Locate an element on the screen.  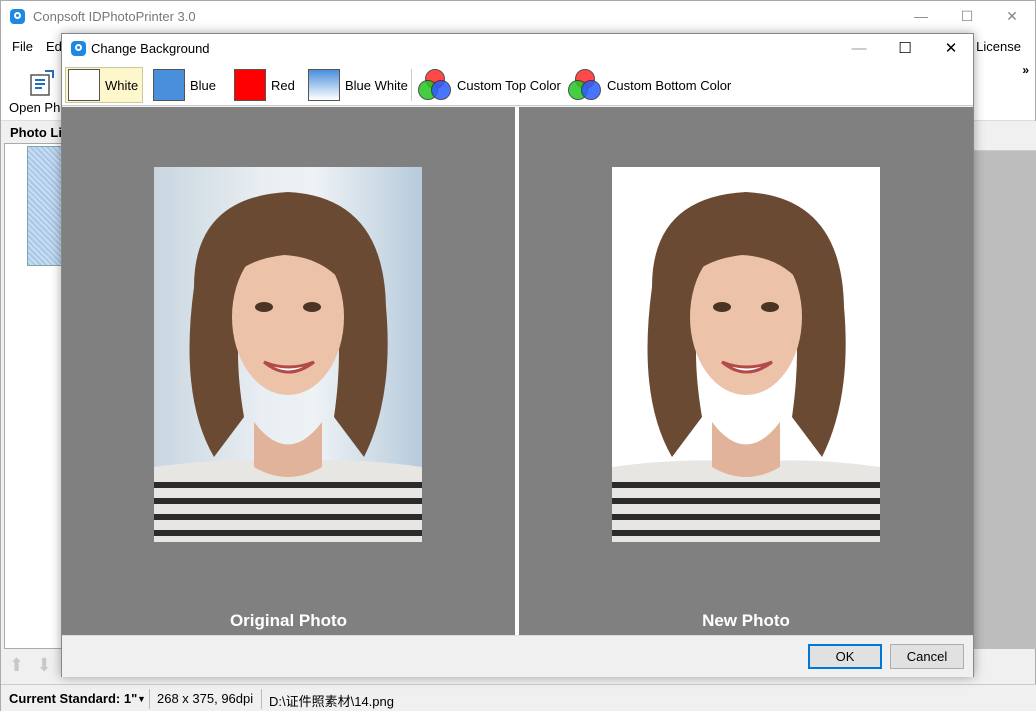
close-button: ✕ is located at coordinates (1012, 16).